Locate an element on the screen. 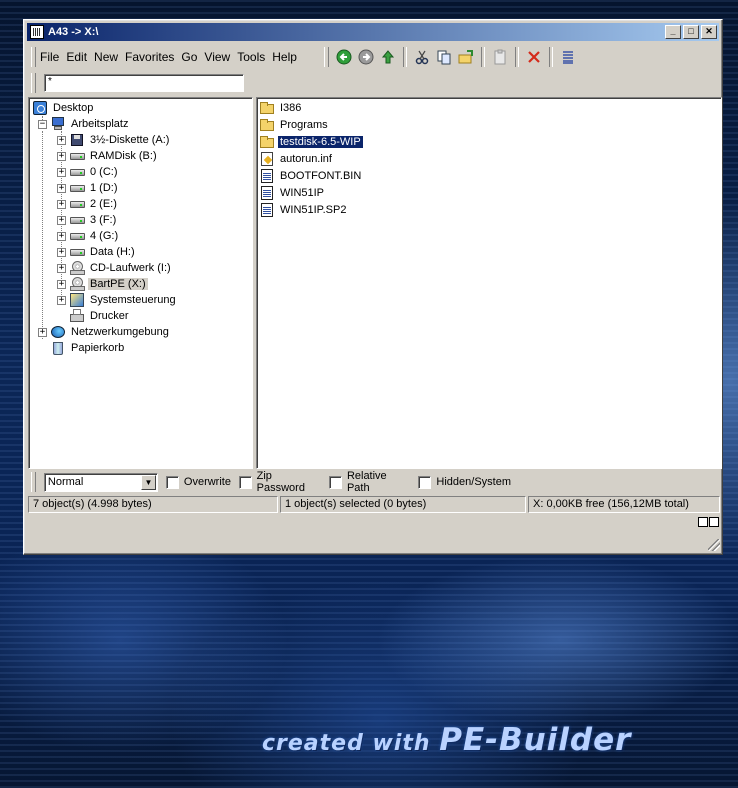 Image resolution: width=738 pixels, height=788 pixels. toolbar is located at coordinates (450, 57).